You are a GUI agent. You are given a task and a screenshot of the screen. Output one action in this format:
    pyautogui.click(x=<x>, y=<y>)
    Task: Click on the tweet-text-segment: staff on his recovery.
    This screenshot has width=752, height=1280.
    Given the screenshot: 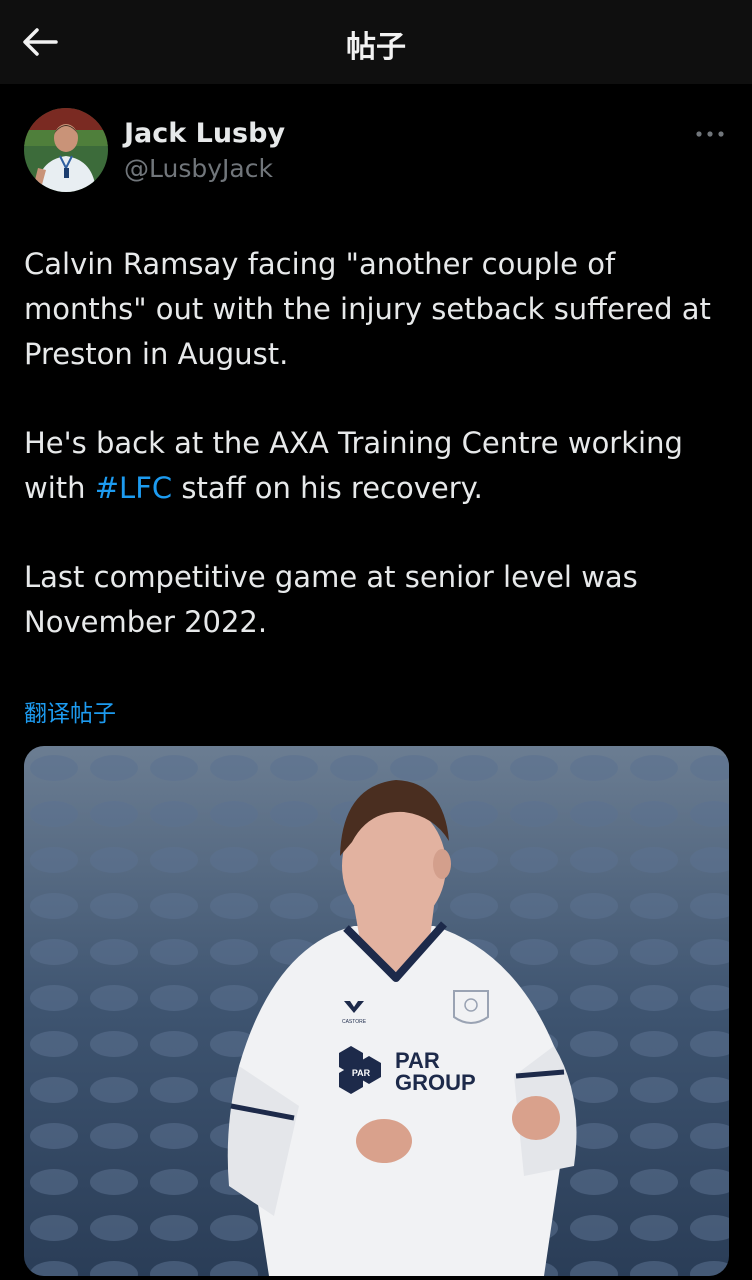 What is the action you would take?
    pyautogui.click(x=327, y=488)
    